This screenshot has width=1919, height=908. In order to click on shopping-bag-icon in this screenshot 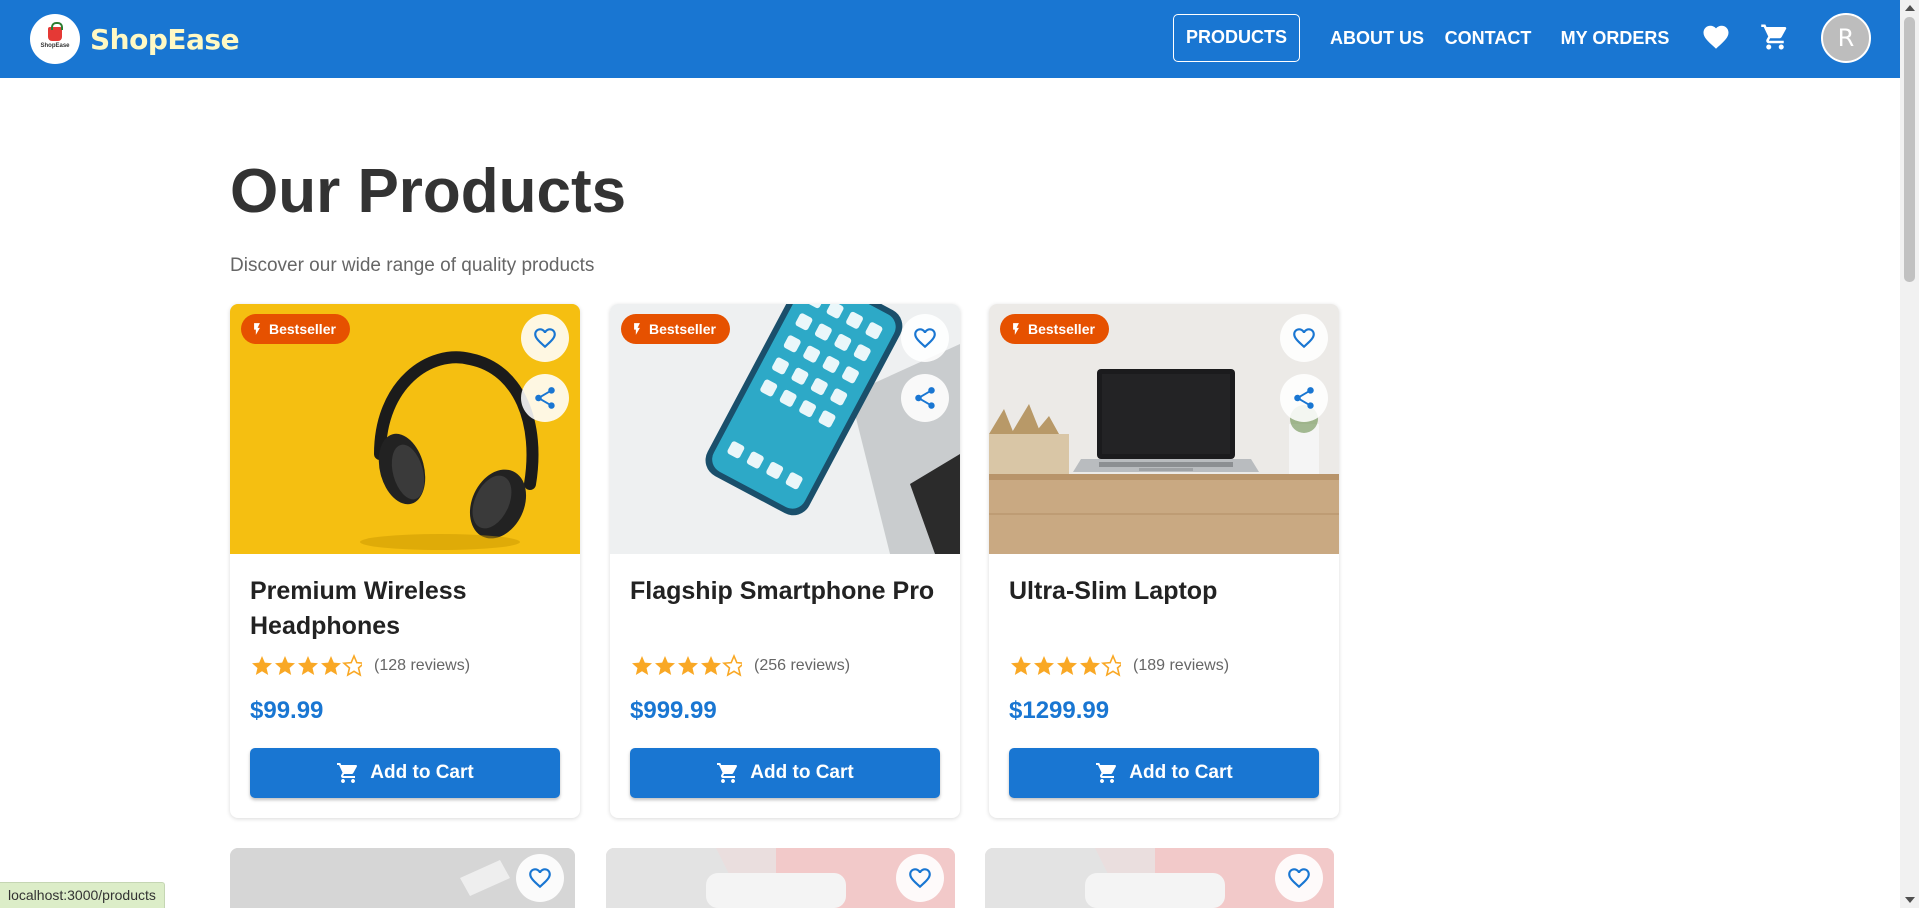, I will do `click(55, 31)`.